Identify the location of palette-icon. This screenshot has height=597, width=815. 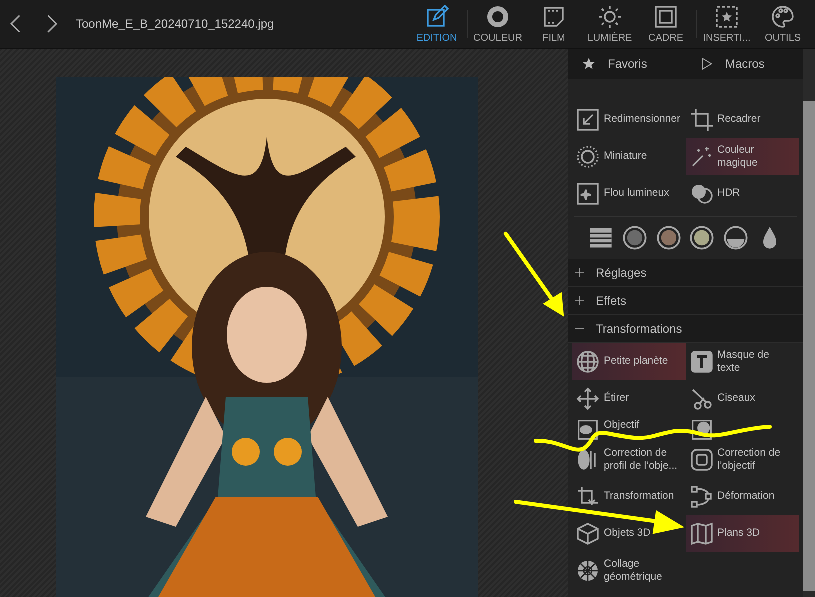
(783, 16).